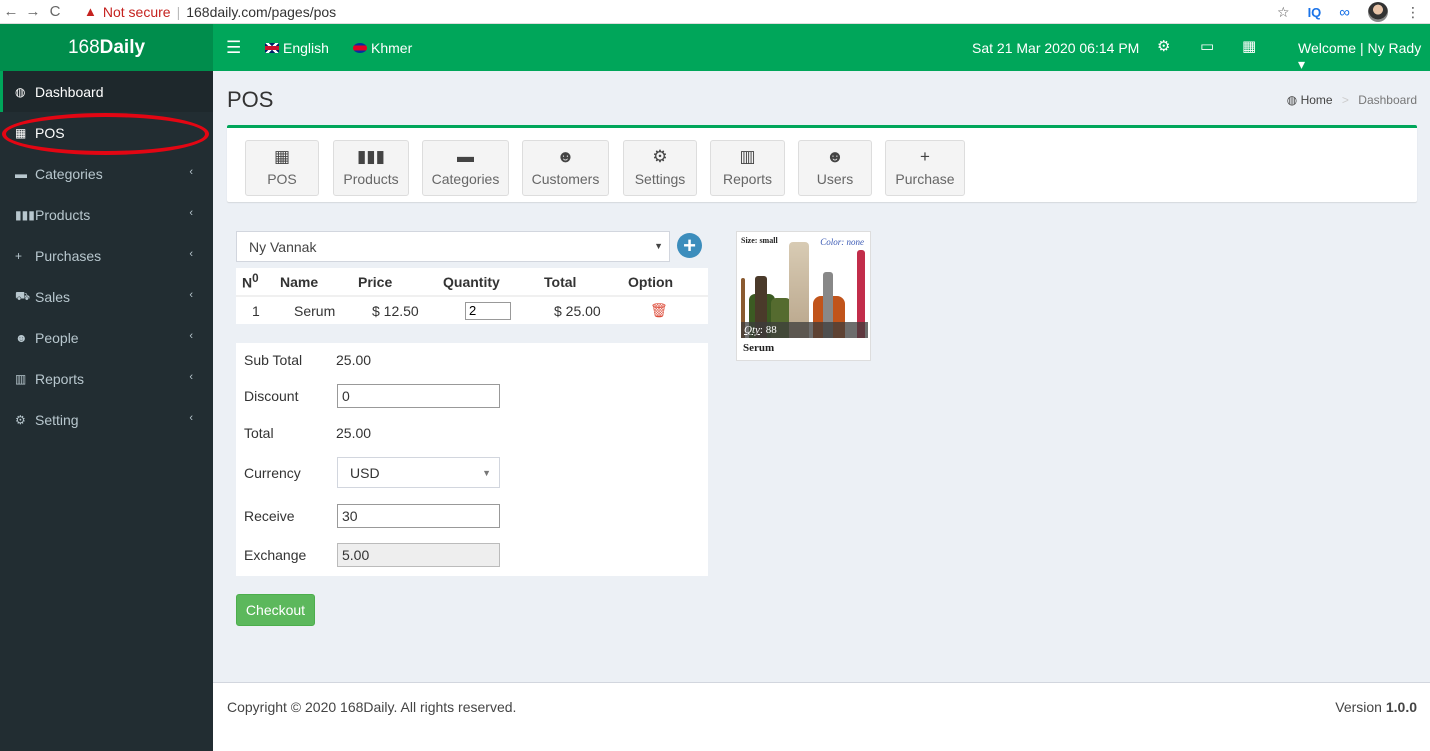 The image size is (1430, 751). I want to click on monitor-icon: ▭, so click(1207, 46).